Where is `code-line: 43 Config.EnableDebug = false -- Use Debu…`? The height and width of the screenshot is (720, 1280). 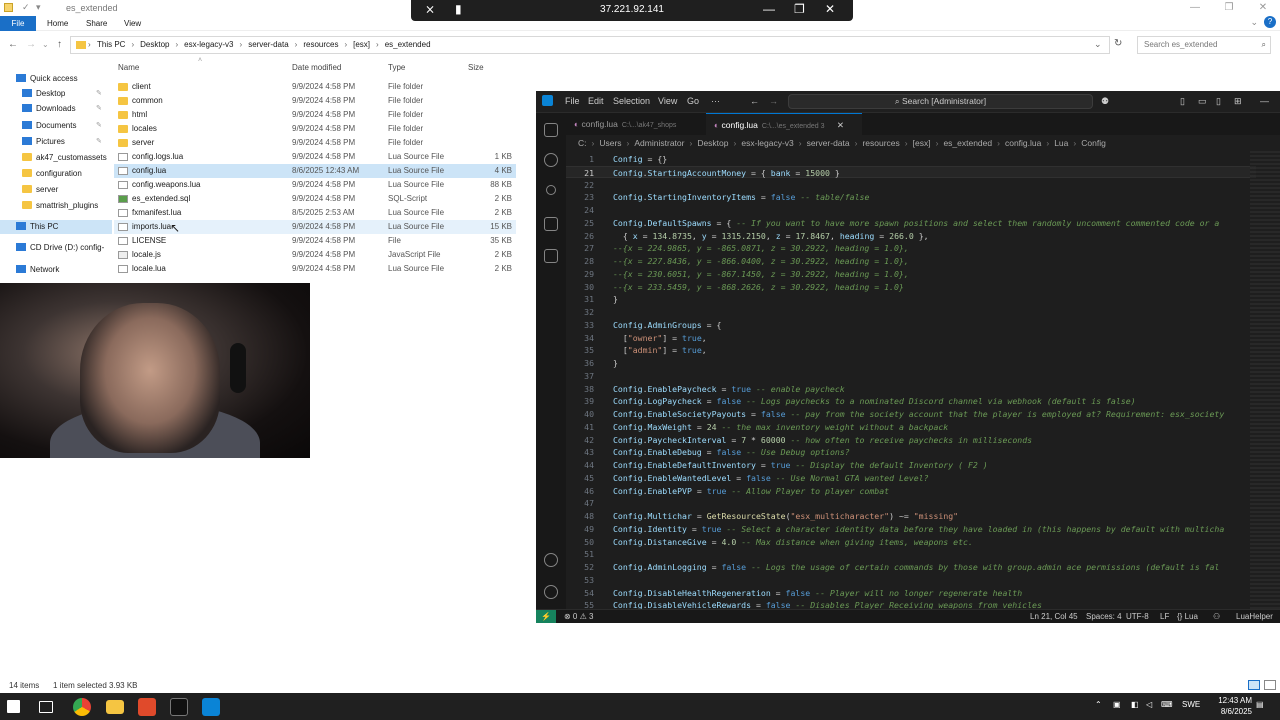 code-line: 43 Config.EnableDebug = false -- Use Debu… is located at coordinates (911, 452).